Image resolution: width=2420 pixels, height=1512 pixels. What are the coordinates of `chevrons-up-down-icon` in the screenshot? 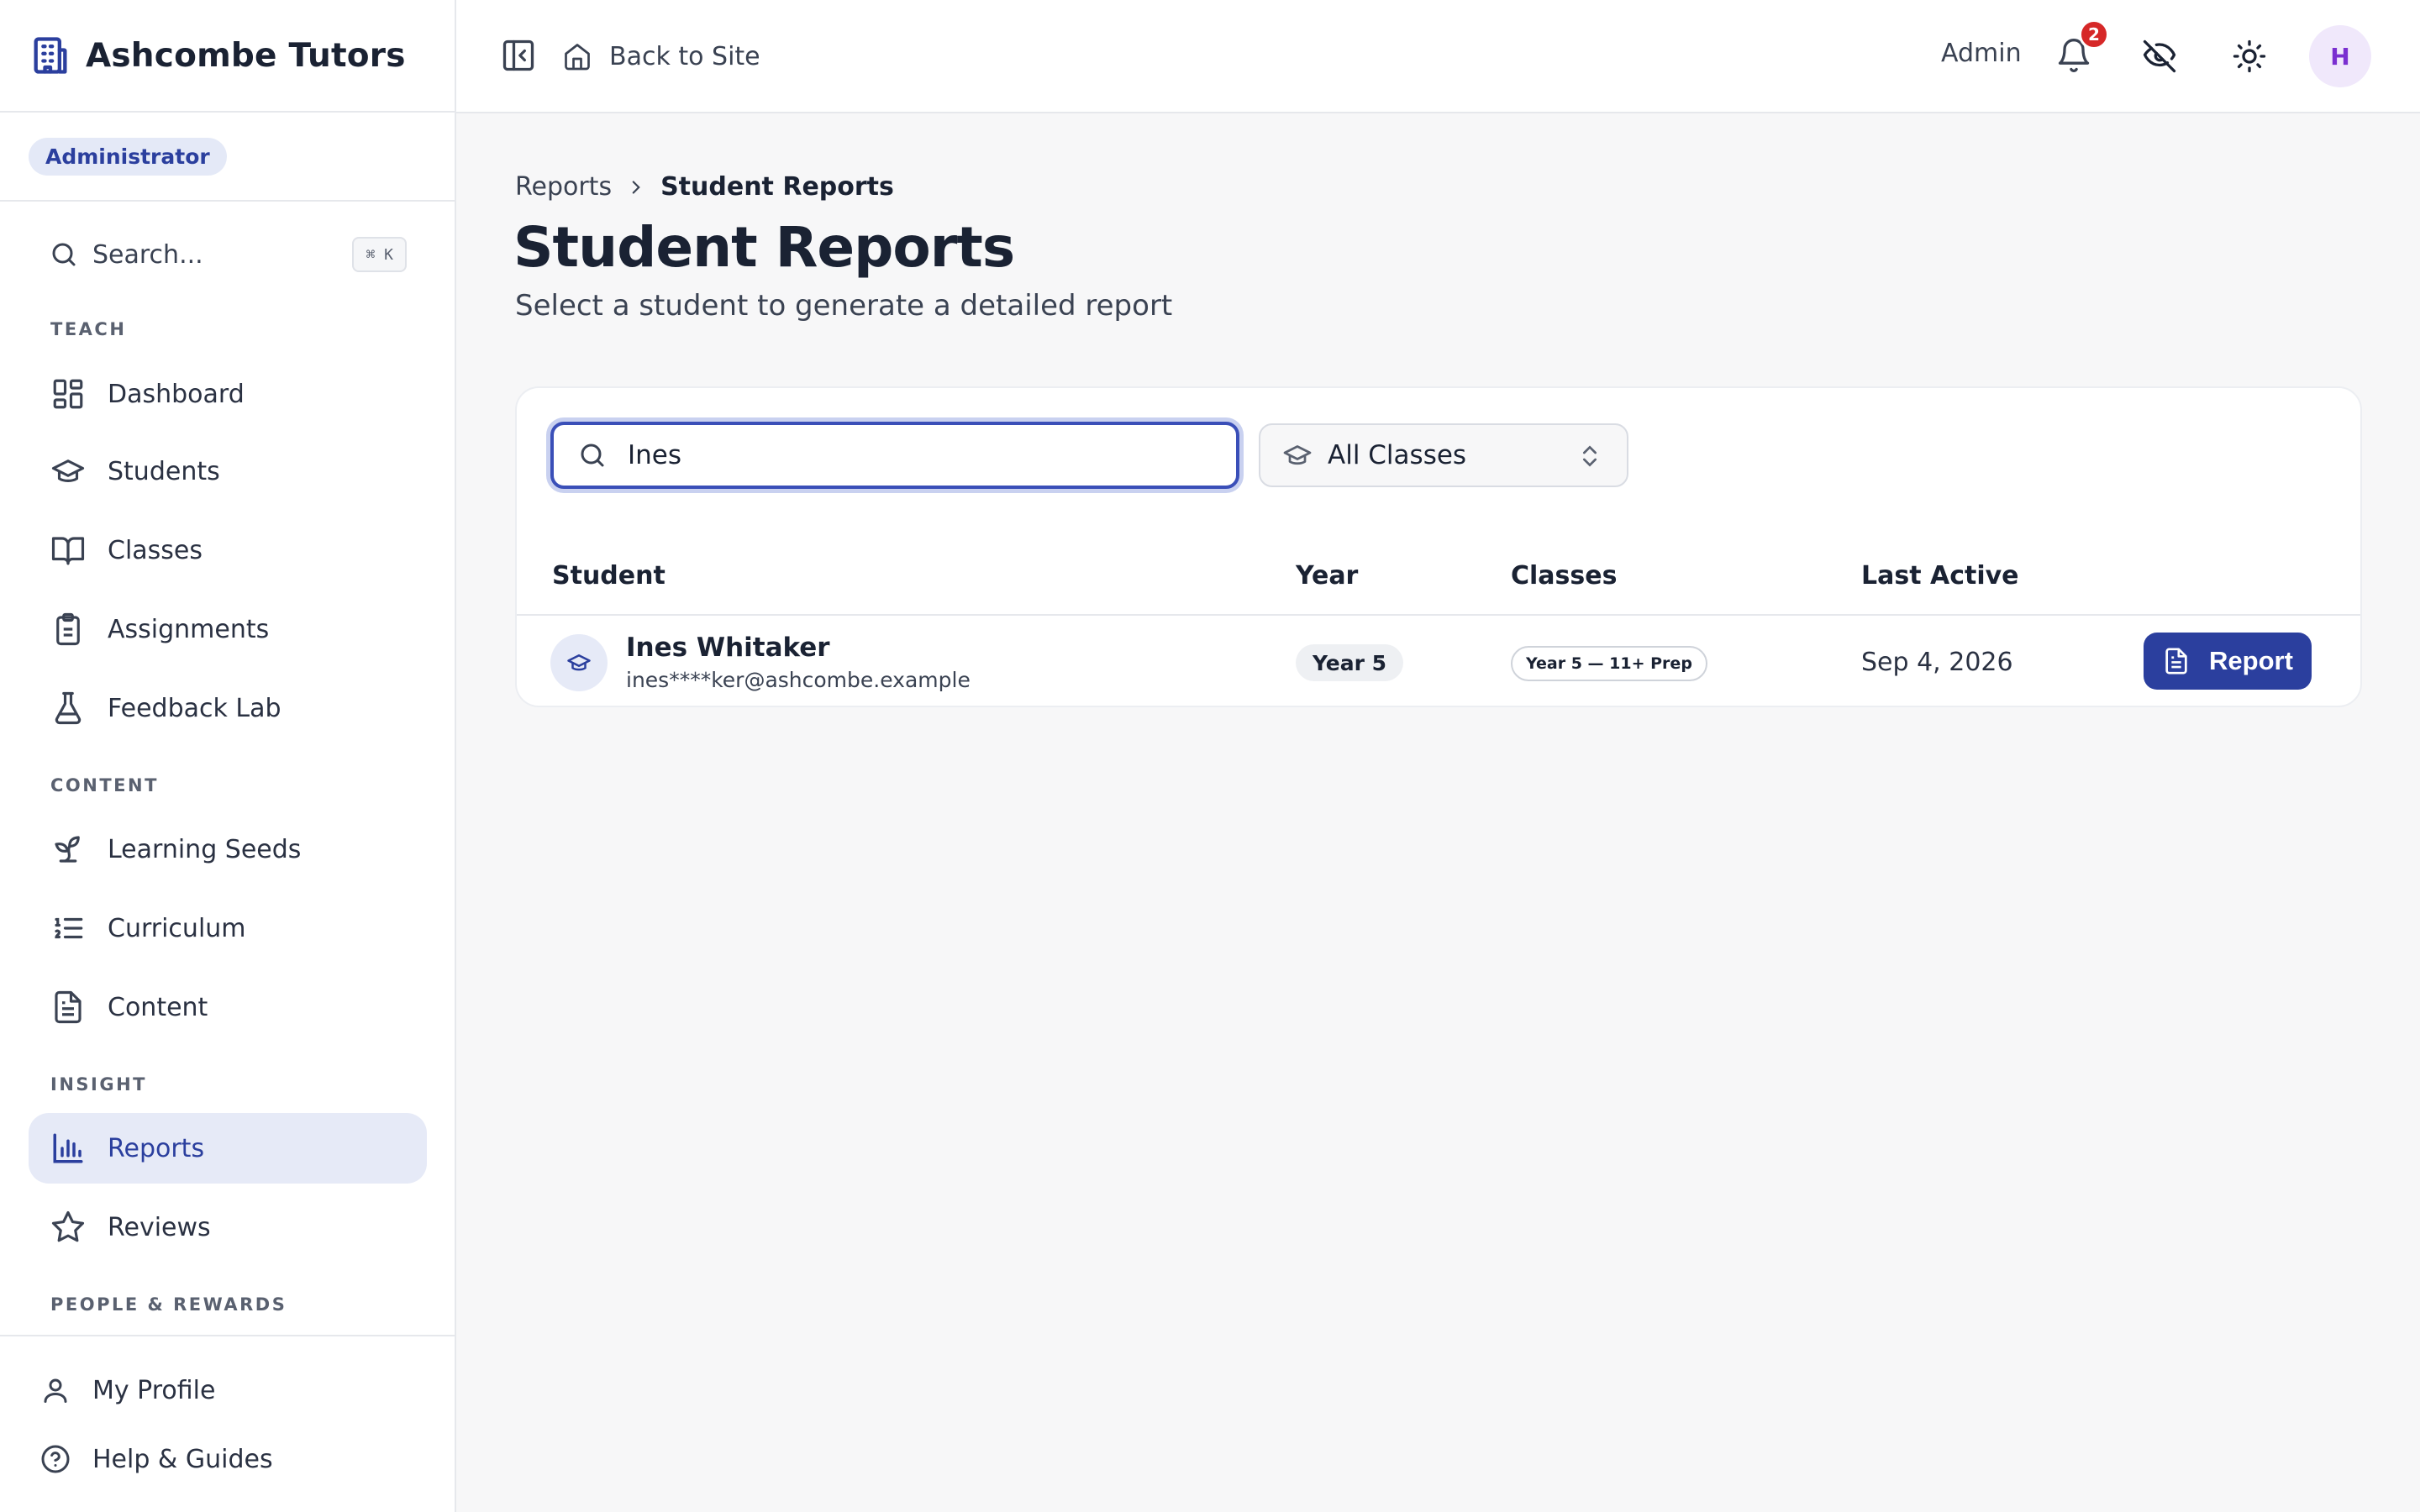 It's located at (1589, 456).